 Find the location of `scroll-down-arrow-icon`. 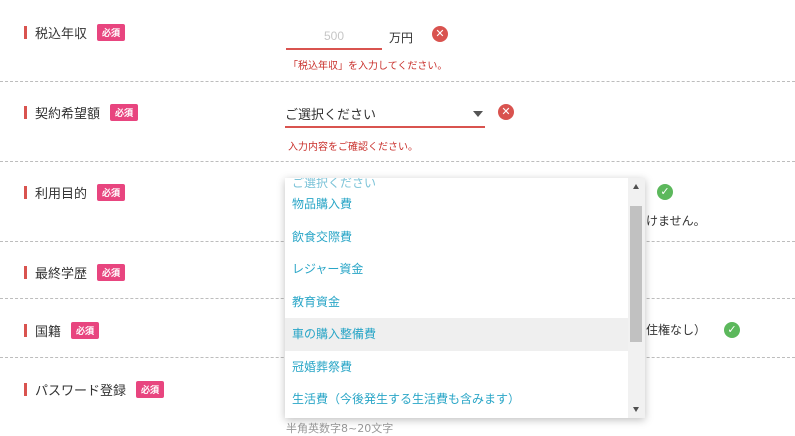

scroll-down-arrow-icon is located at coordinates (636, 409).